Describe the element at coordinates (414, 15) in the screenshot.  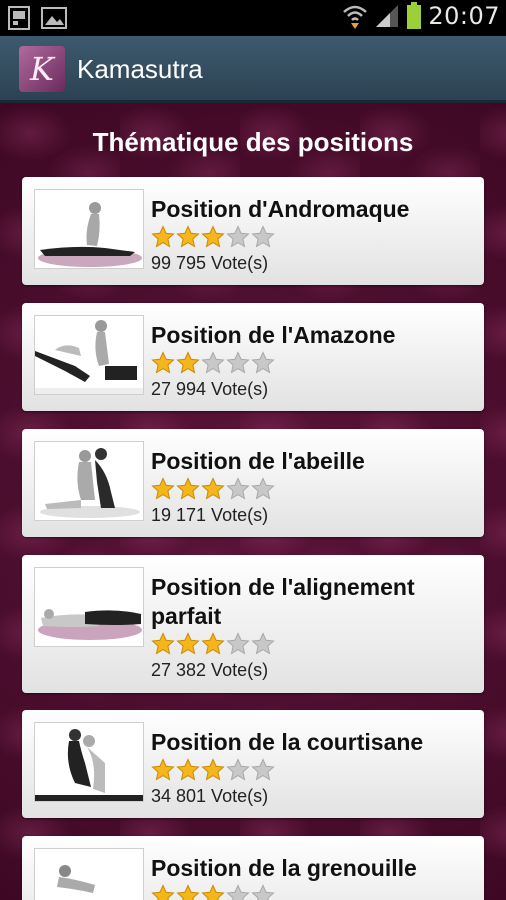
I see `battery-icon` at that location.